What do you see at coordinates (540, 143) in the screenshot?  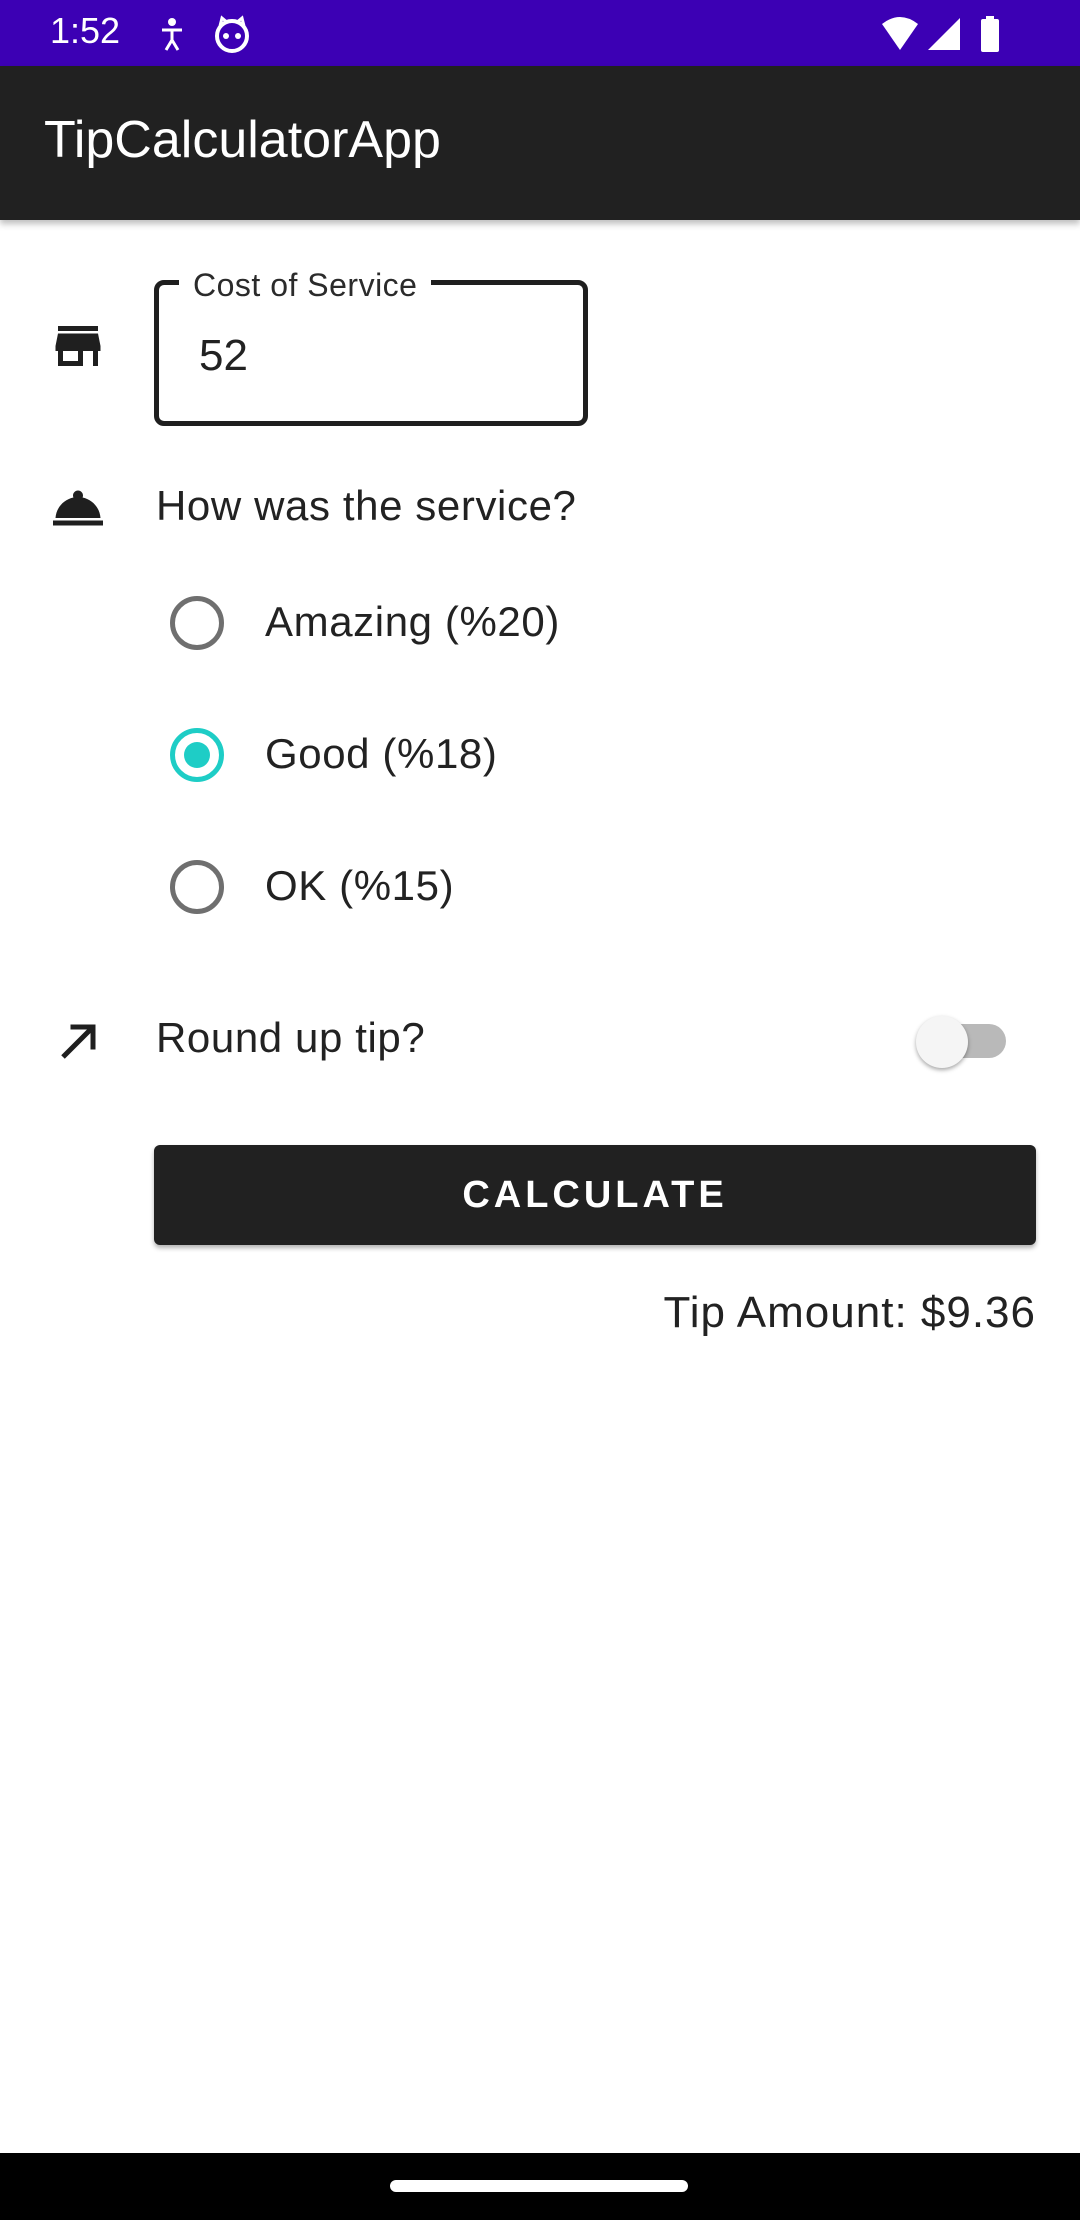 I see `app-bar: TipCalculatorApp` at bounding box center [540, 143].